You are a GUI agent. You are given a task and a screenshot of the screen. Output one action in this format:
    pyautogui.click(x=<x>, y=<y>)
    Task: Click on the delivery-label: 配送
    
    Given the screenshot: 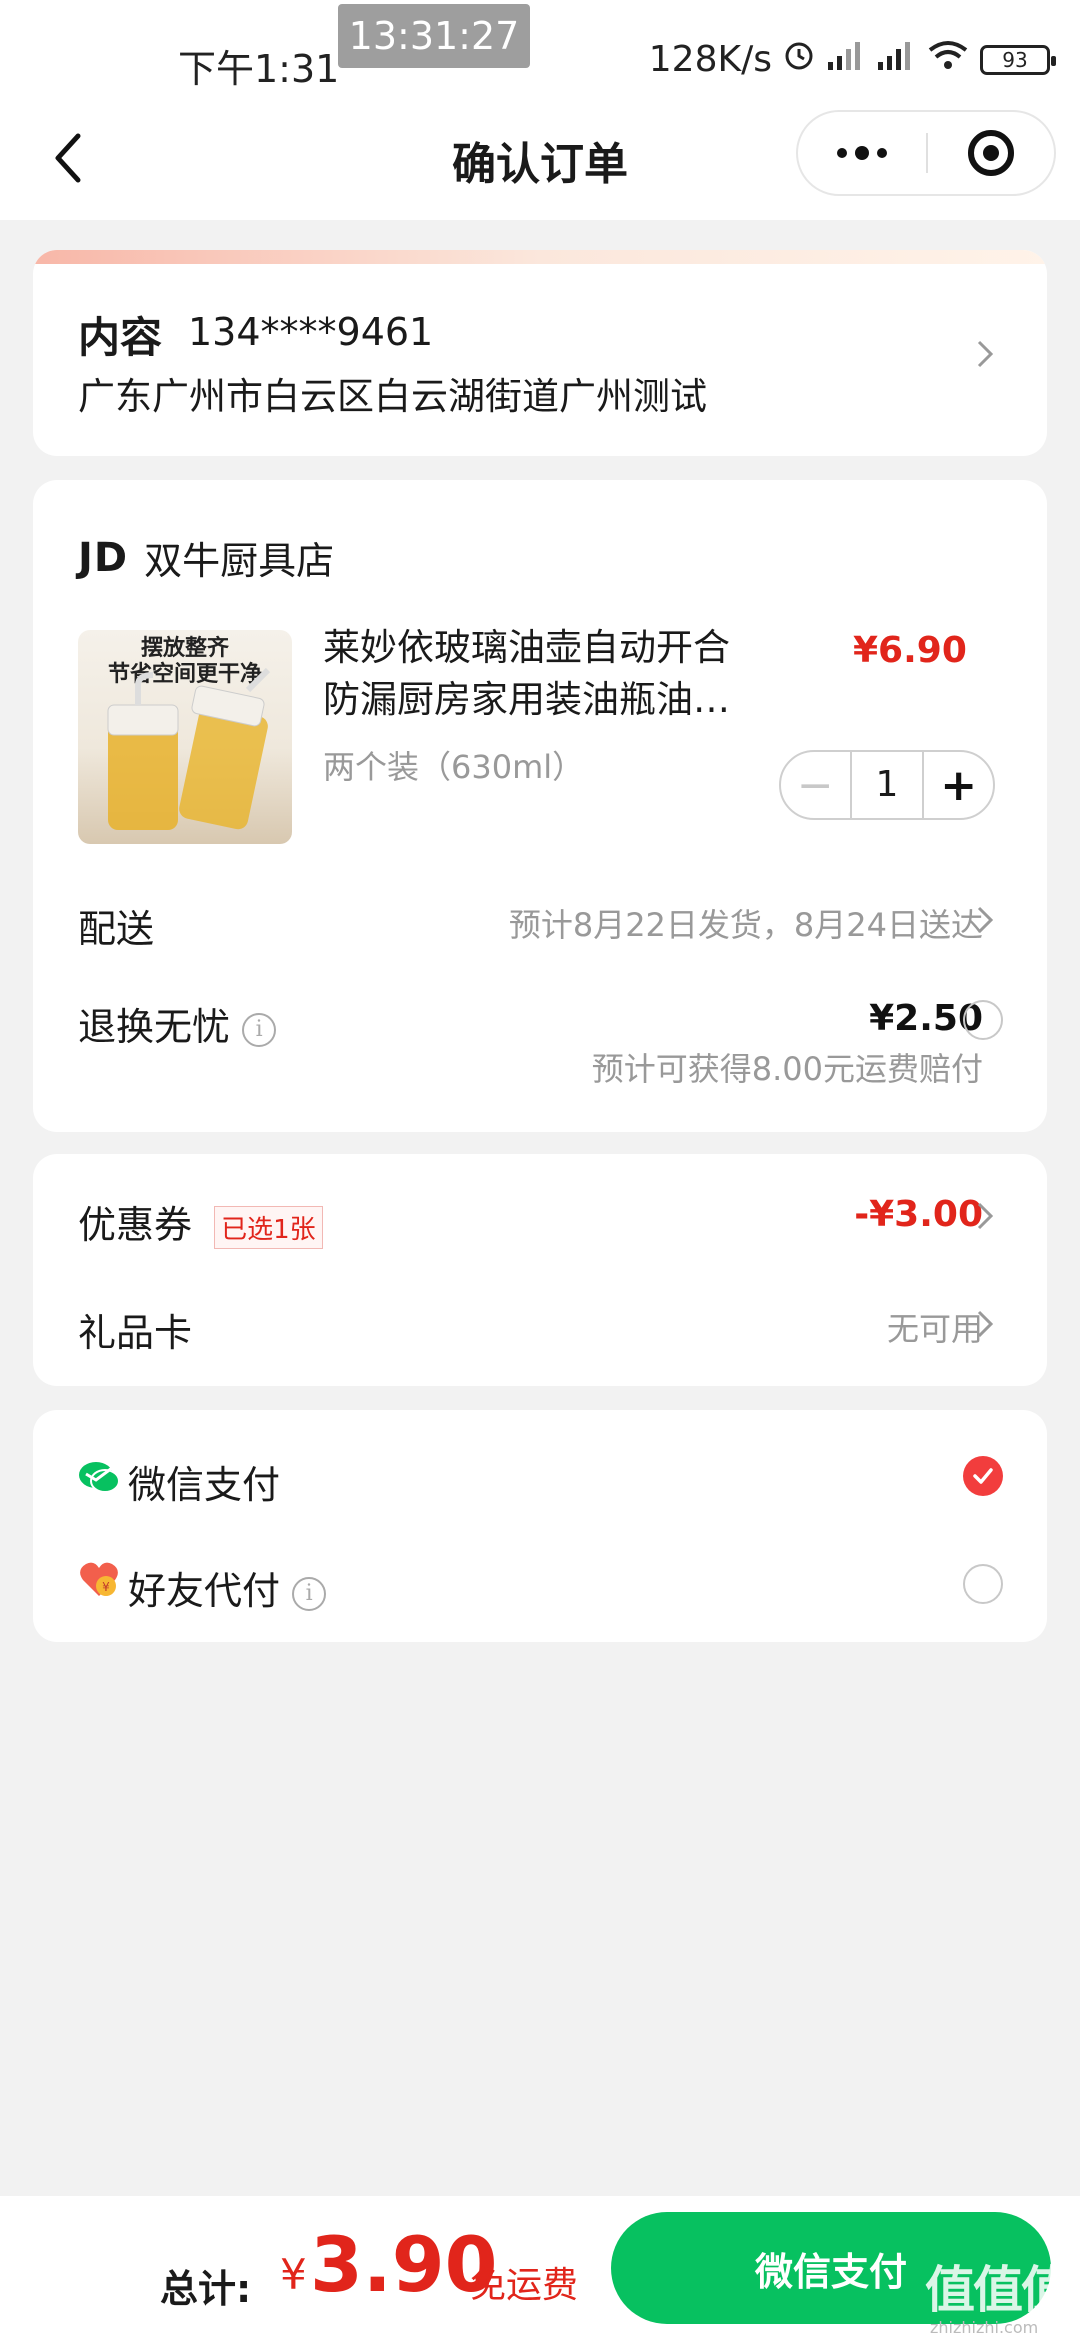 What is the action you would take?
    pyautogui.click(x=116, y=929)
    